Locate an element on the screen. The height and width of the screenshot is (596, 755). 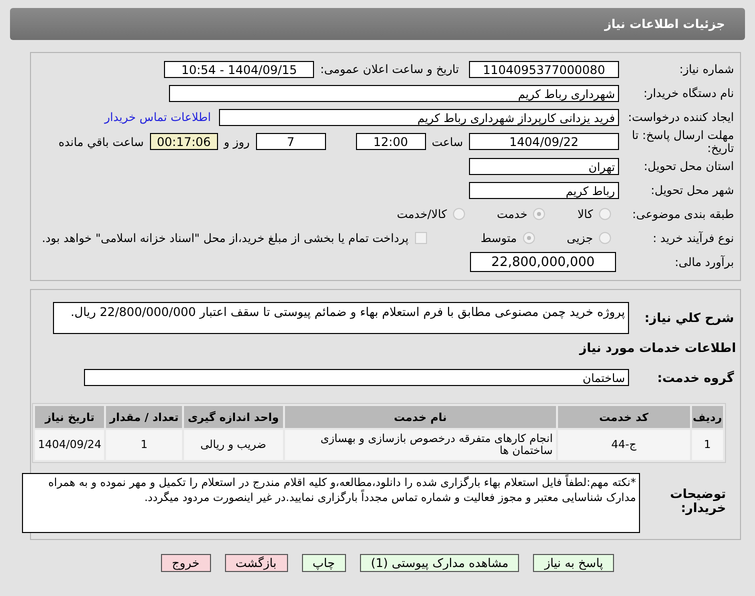
deadline-date-field: 1404/09/22 is located at coordinates (544, 141).